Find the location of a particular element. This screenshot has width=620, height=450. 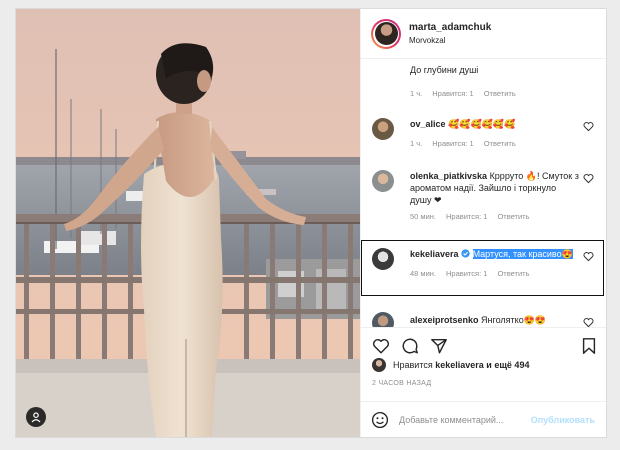

liker-username: kekeliavera is located at coordinates (459, 365).